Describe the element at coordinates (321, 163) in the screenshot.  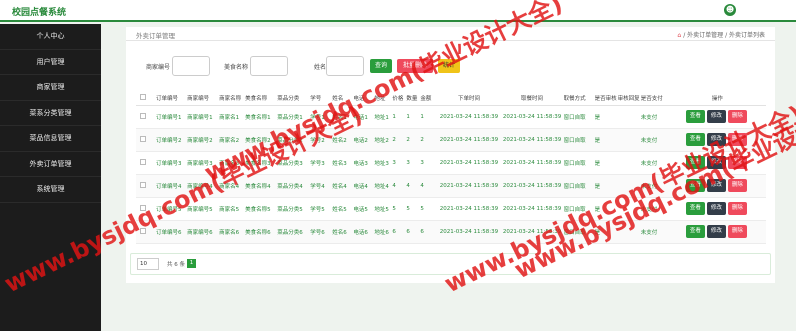
I see `cell-student-no: 学号3` at that location.